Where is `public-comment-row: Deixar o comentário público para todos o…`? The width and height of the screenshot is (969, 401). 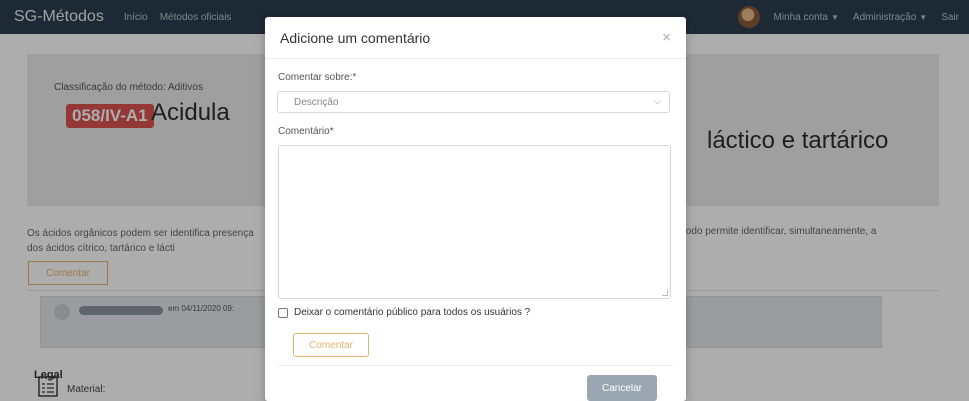 public-comment-row: Deixar o comentário público para todos o… is located at coordinates (404, 312).